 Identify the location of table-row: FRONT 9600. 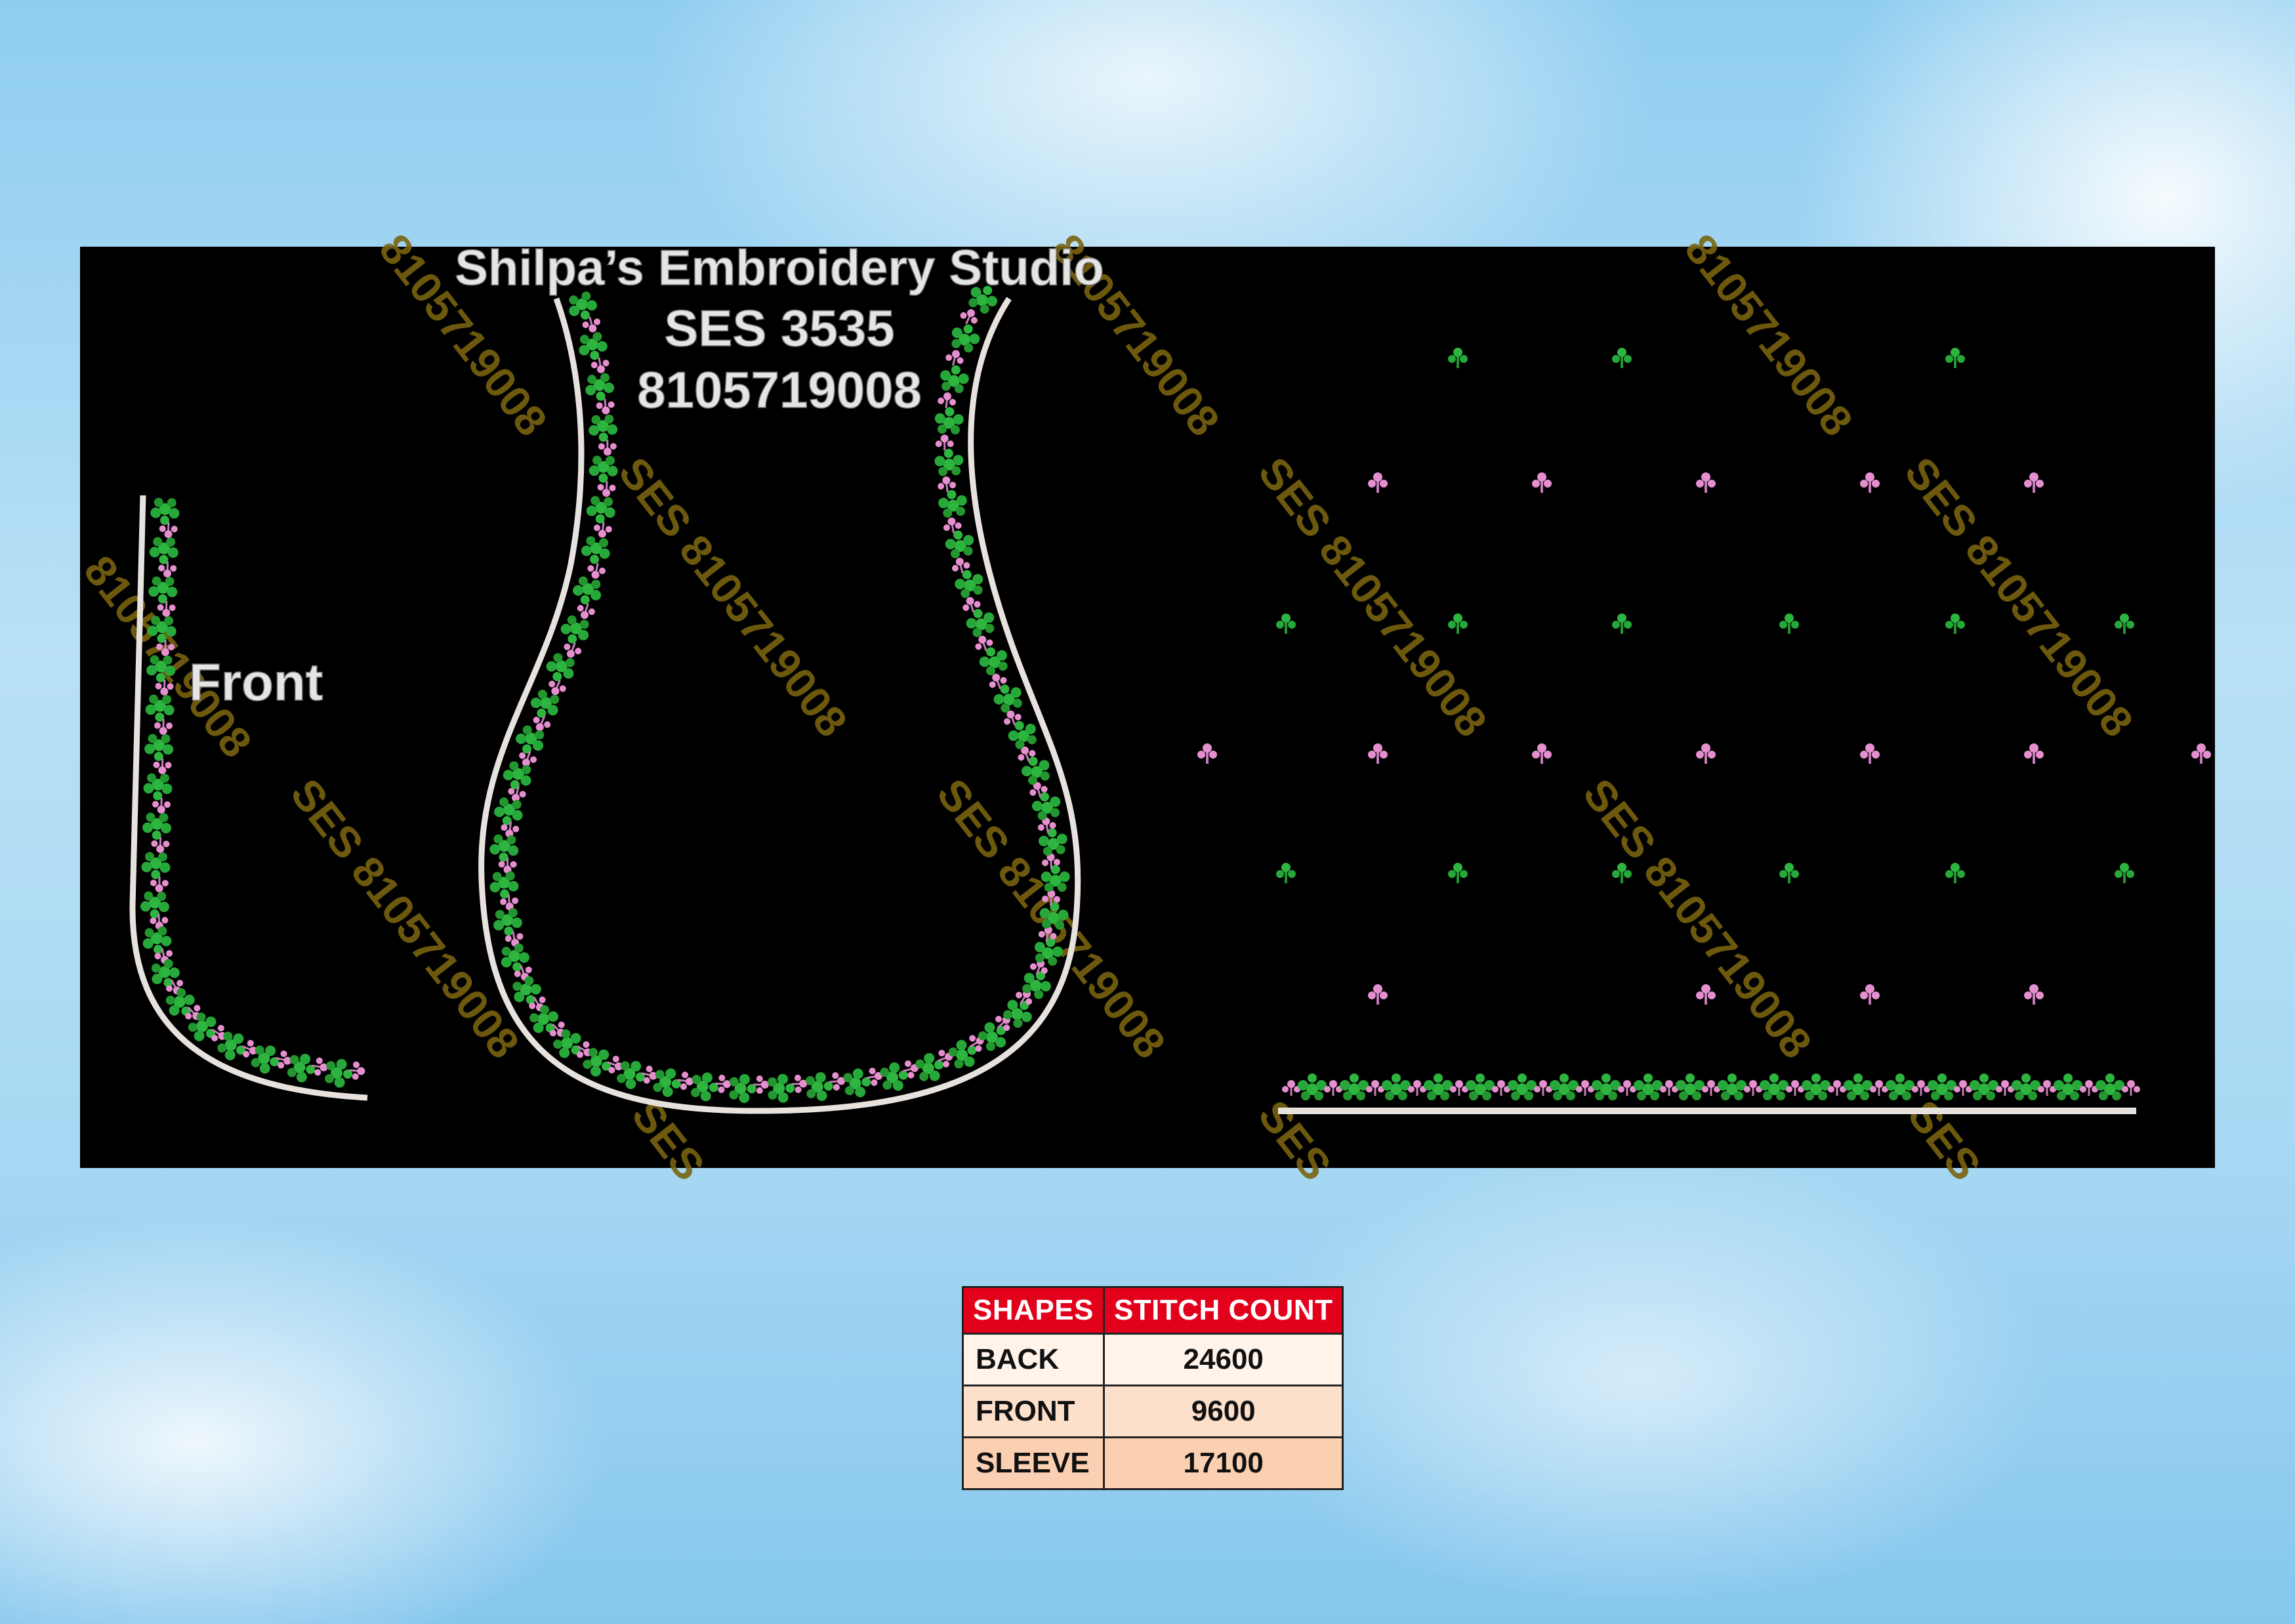
(1153, 1411).